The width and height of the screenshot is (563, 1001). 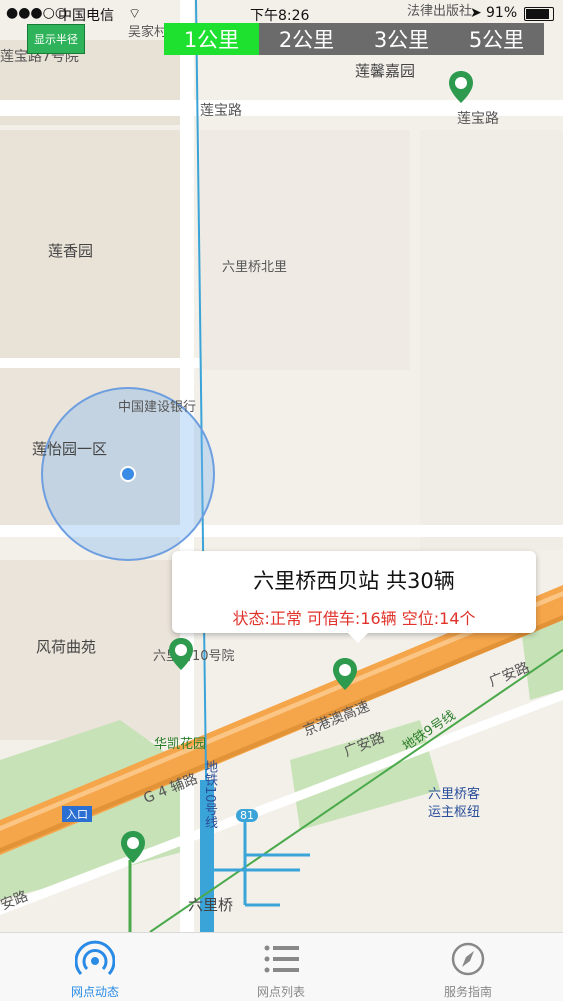 I want to click on list-icon, so click(x=281, y=959).